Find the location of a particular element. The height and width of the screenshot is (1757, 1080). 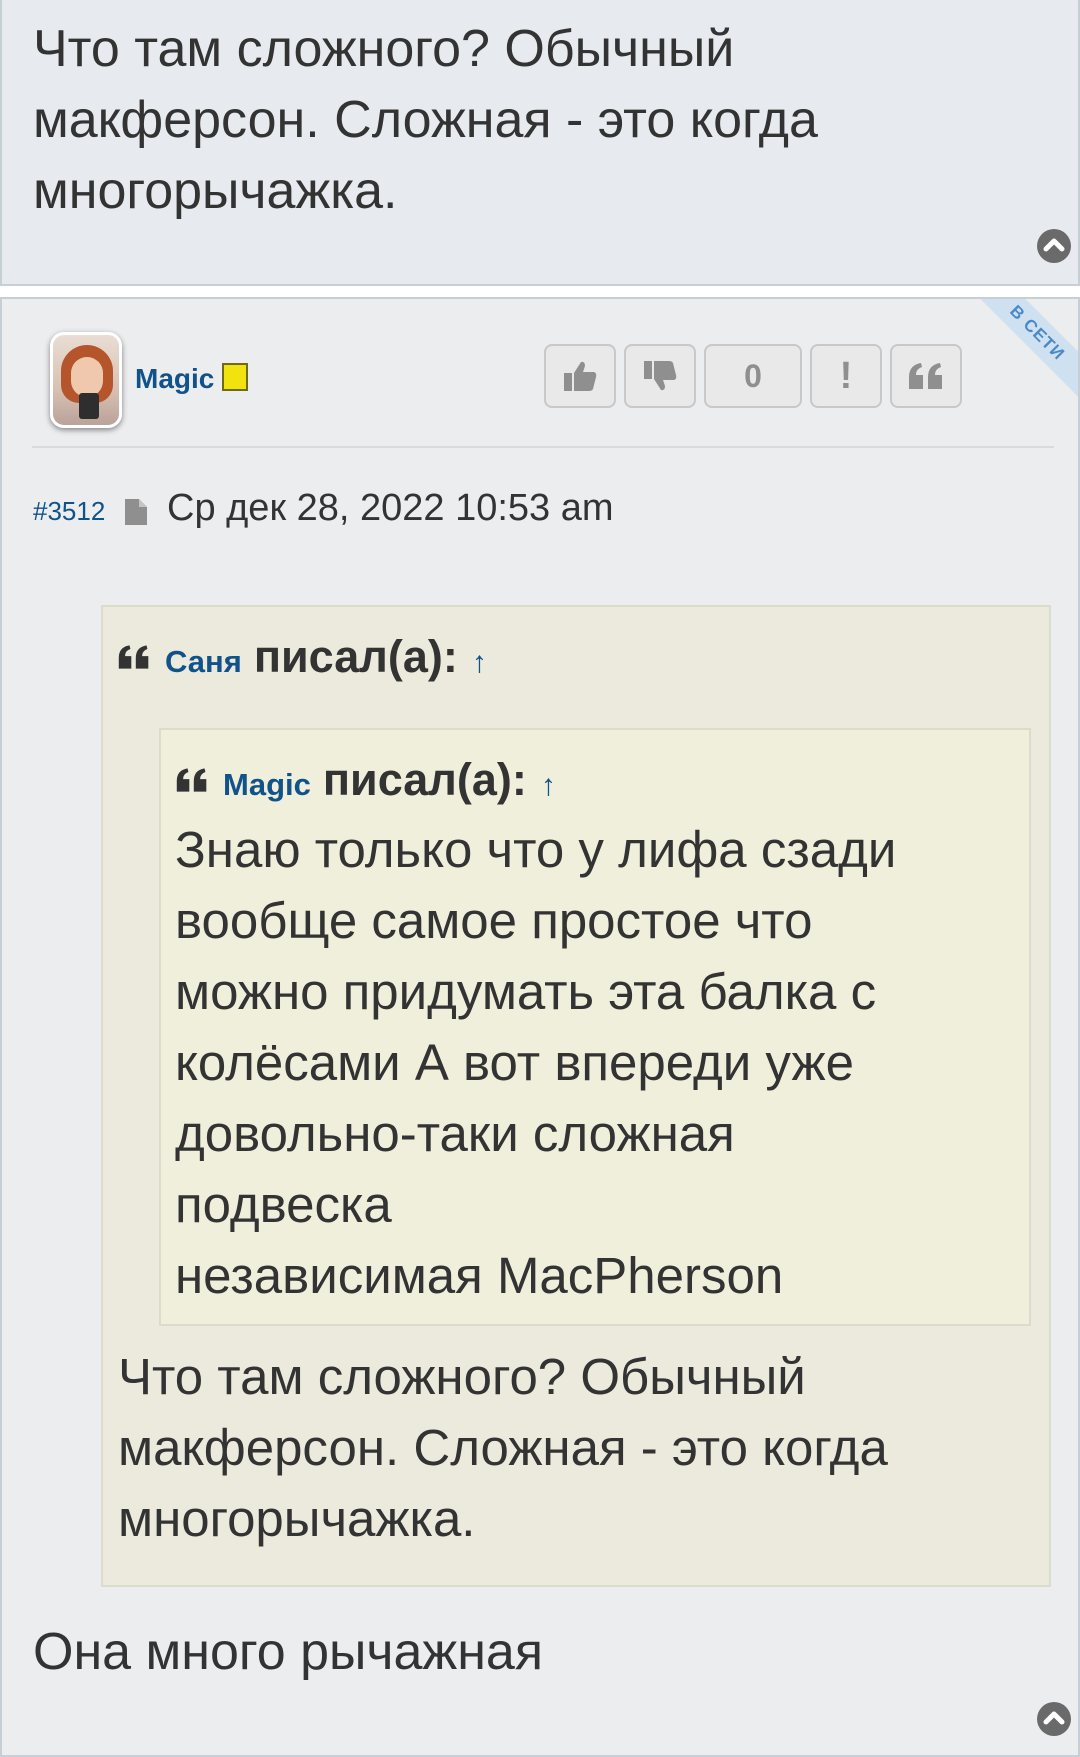

document-icon is located at coordinates (136, 512).